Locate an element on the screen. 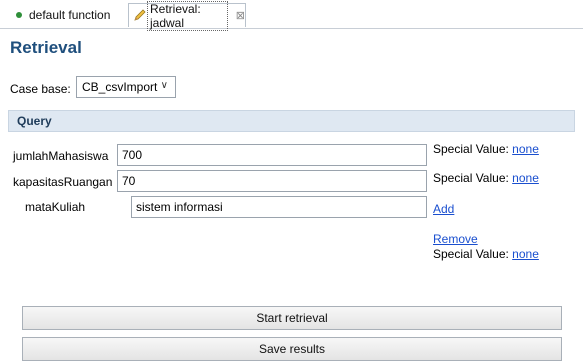 This screenshot has width=583, height=362. tab-default-function: default function is located at coordinates (67, 15).